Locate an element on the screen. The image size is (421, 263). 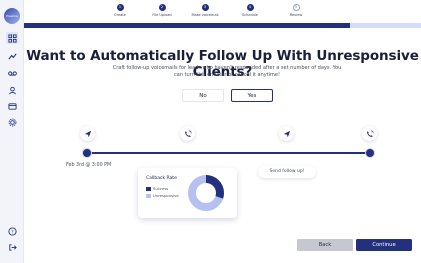
progress-bar is located at coordinates (222, 25).